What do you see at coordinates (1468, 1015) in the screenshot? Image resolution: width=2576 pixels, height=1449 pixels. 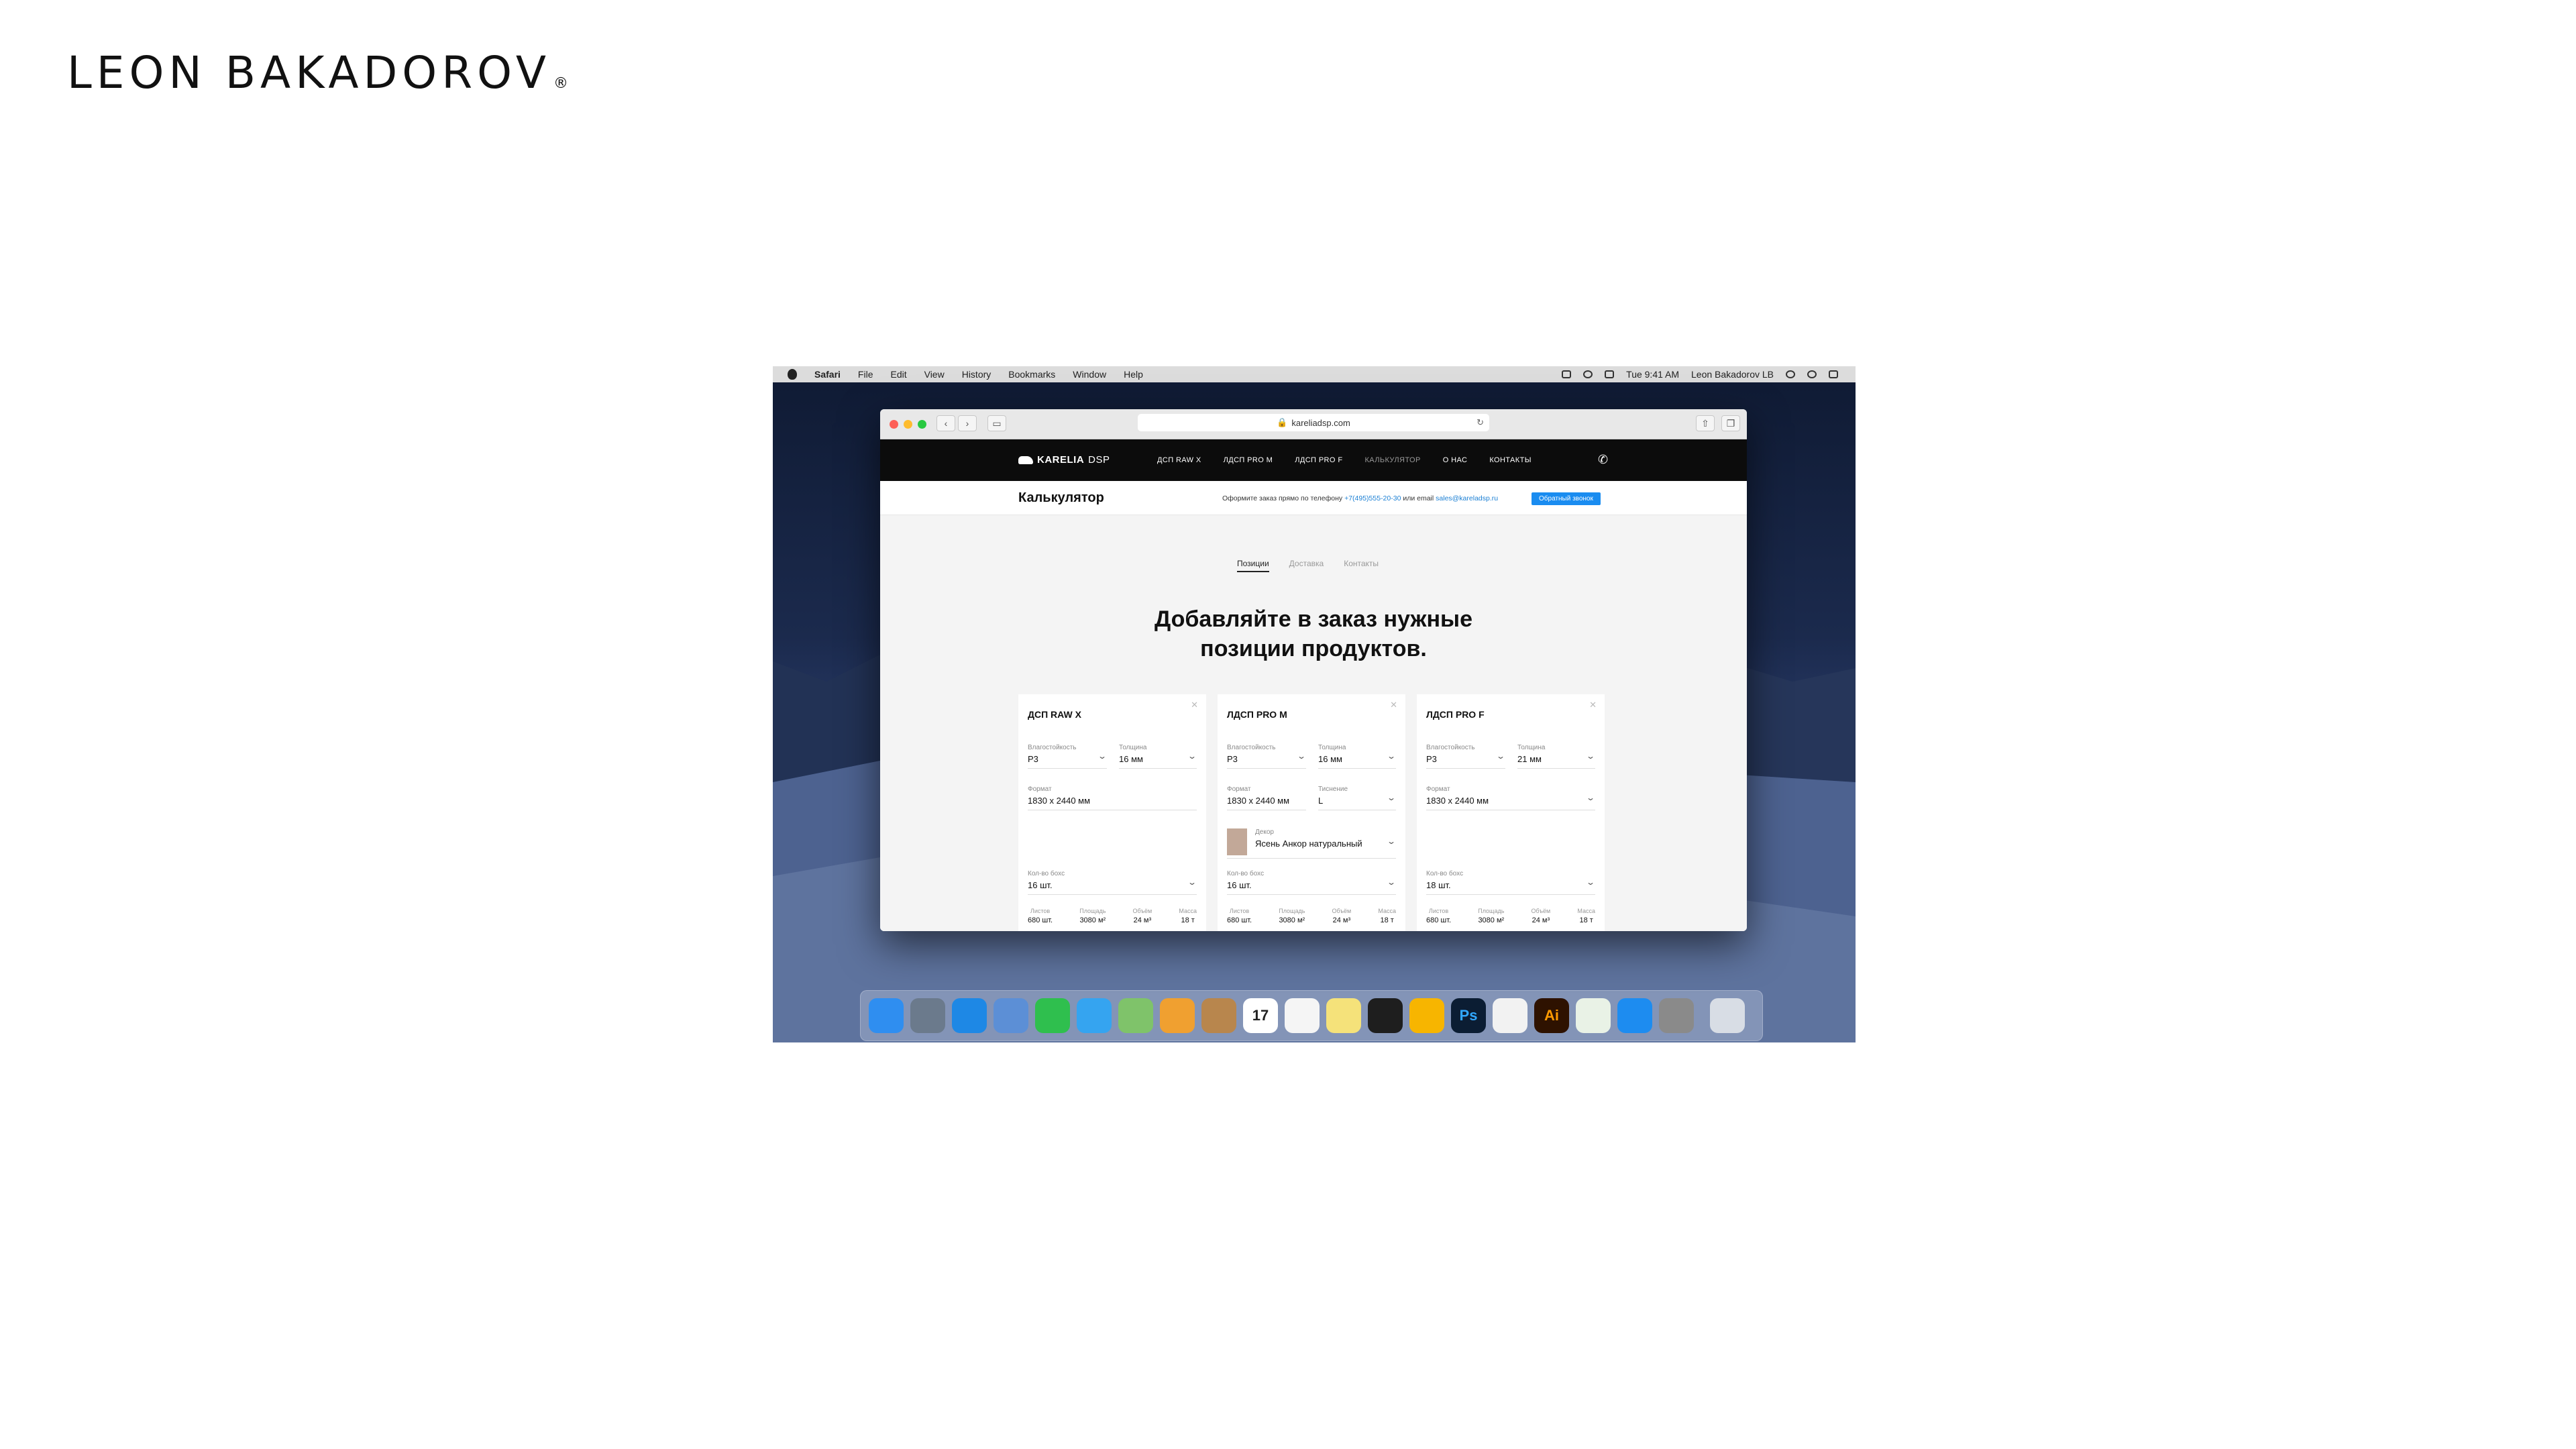 I see `photoshop-icon: Ps` at bounding box center [1468, 1015].